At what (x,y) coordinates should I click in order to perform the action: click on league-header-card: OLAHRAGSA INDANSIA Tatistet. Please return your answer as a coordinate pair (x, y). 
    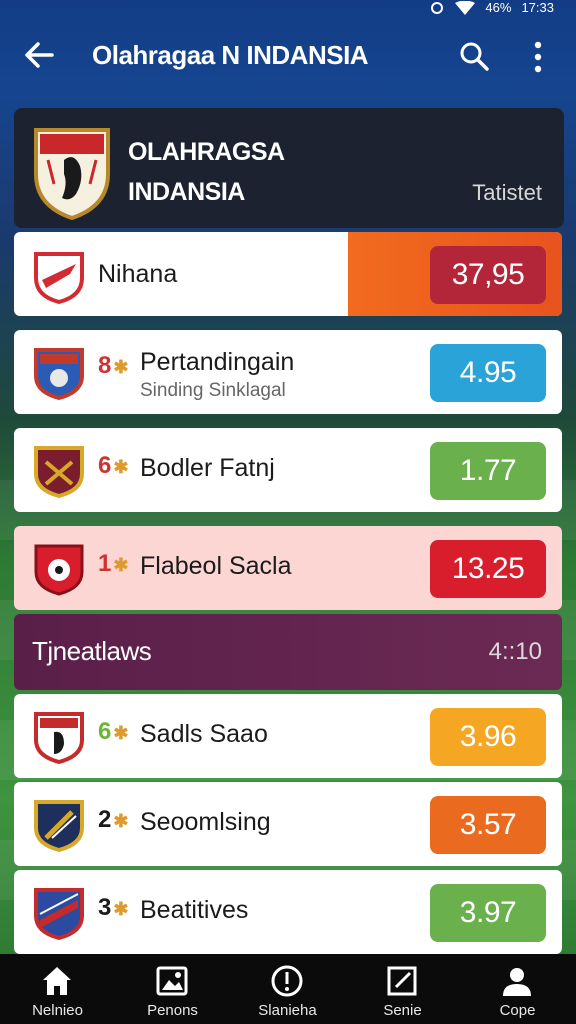
    Looking at the image, I should click on (289, 168).